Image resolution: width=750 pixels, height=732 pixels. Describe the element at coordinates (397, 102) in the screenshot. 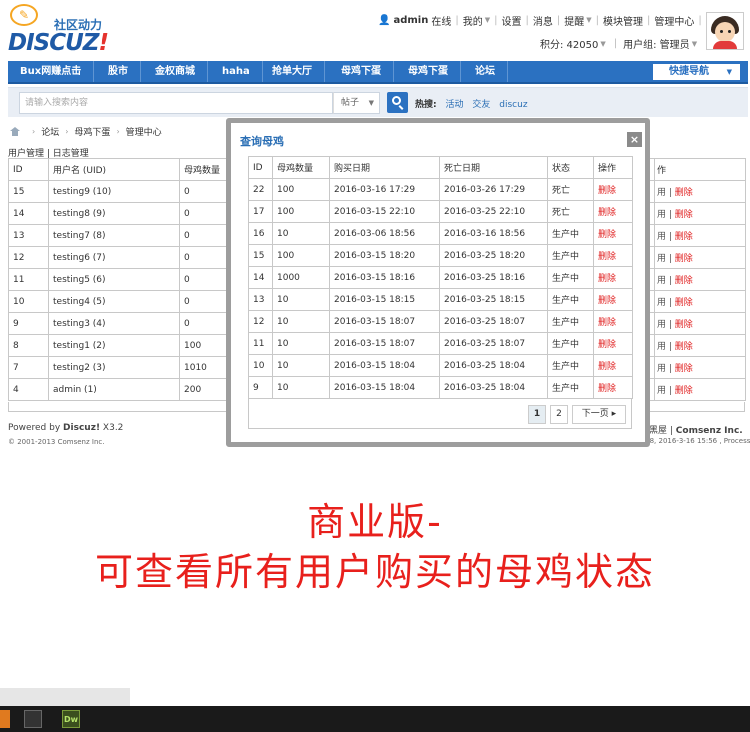

I see `search-button` at that location.